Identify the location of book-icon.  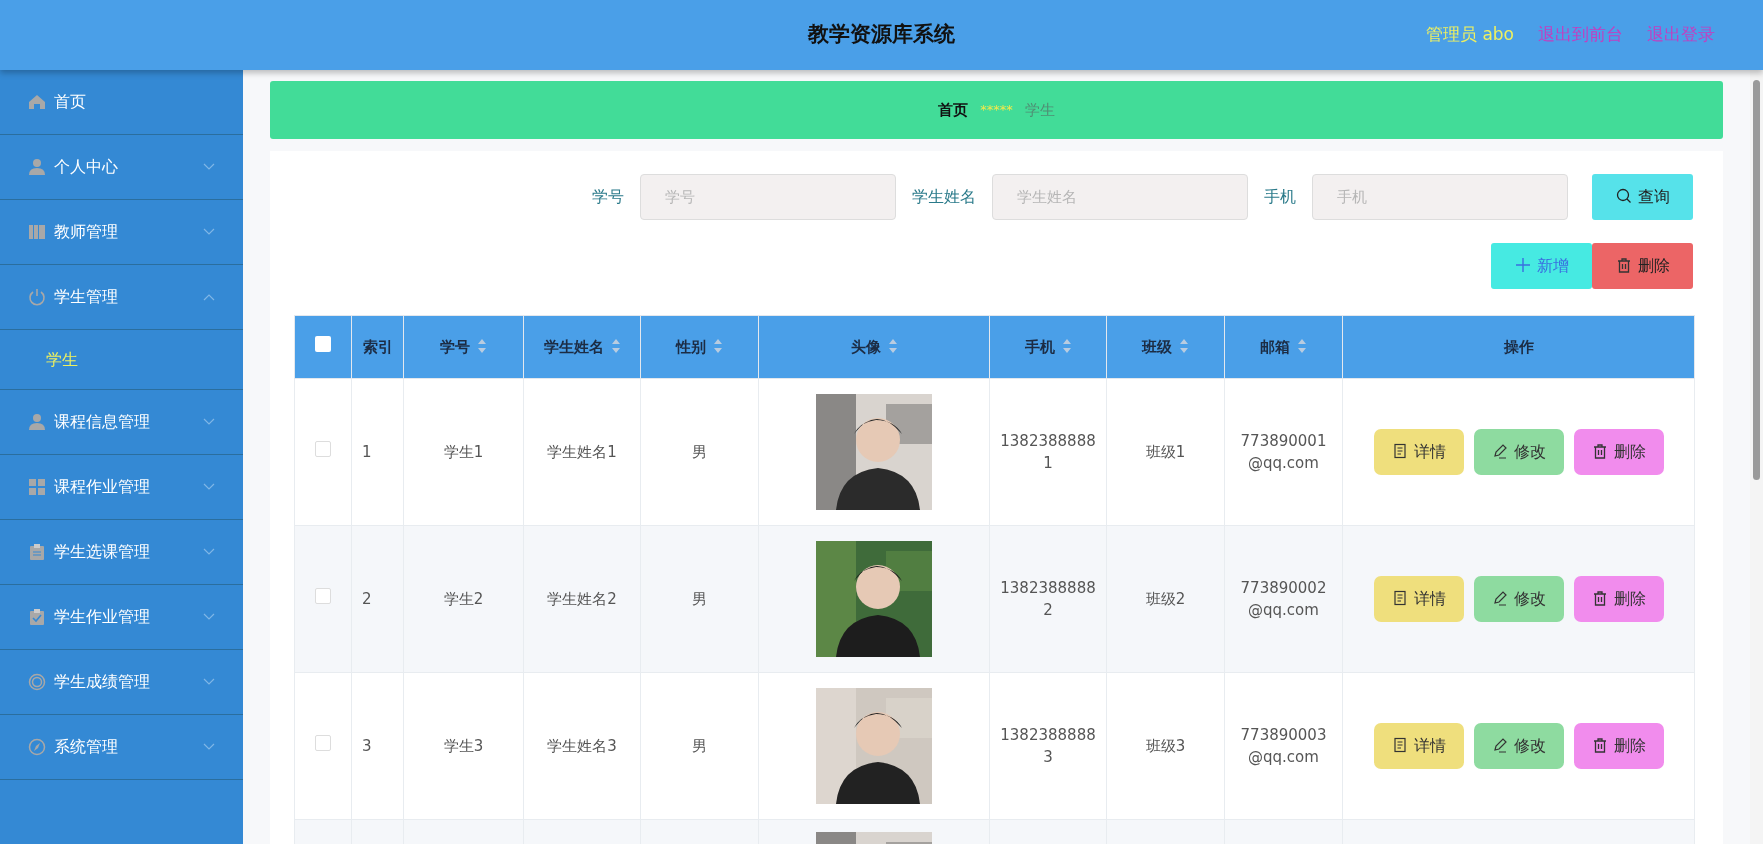
(37, 232).